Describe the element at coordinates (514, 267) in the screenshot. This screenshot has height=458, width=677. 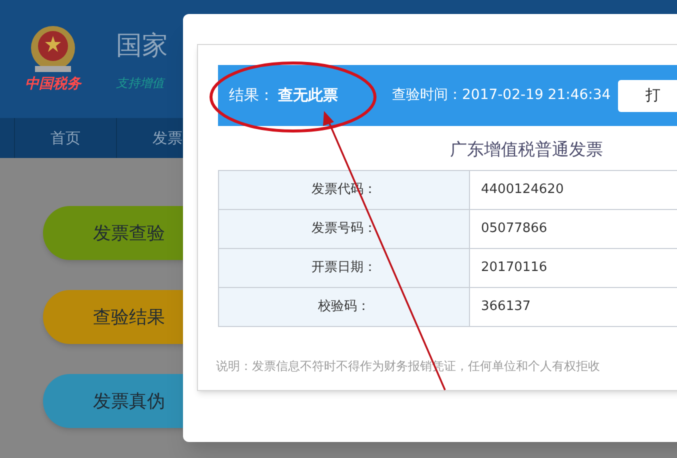
I see `field-value: 20170116` at that location.